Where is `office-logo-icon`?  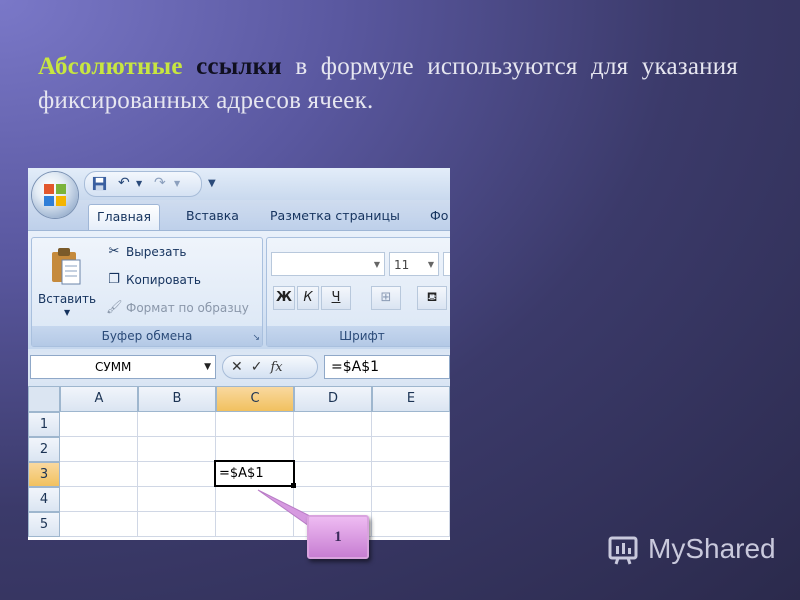
office-logo-icon is located at coordinates (55, 195).